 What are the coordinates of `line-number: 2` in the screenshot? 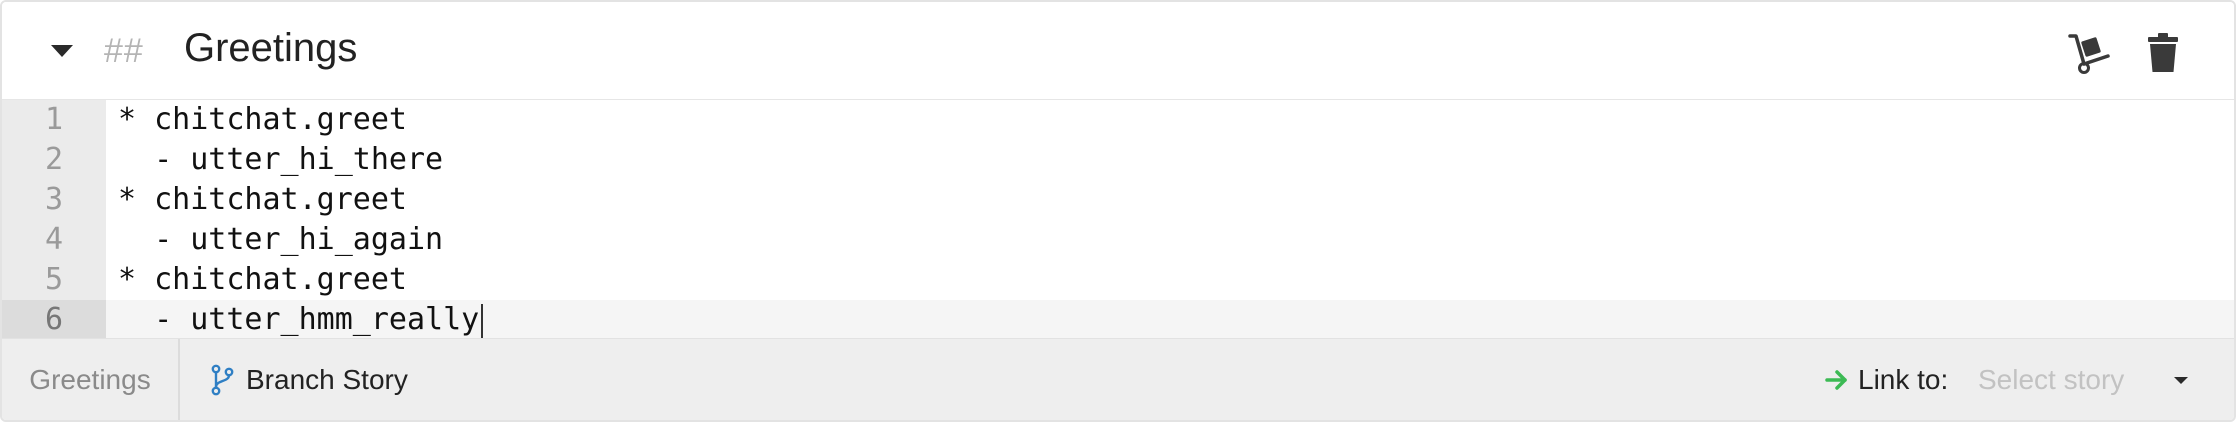 It's located at (54, 159).